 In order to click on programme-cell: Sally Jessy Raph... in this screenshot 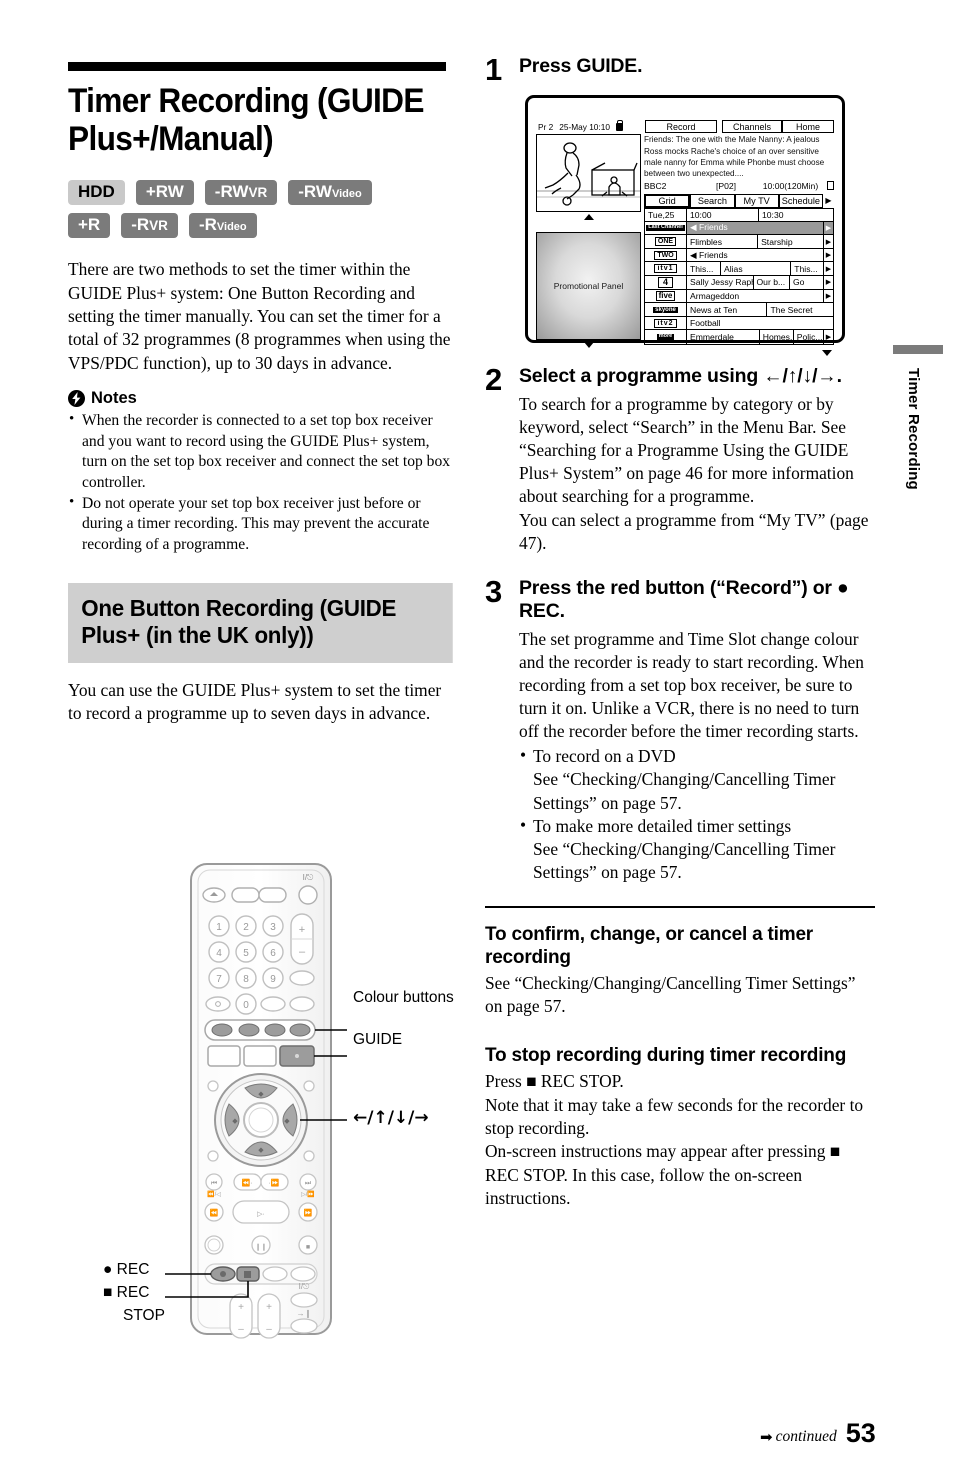, I will do `click(720, 282)`.